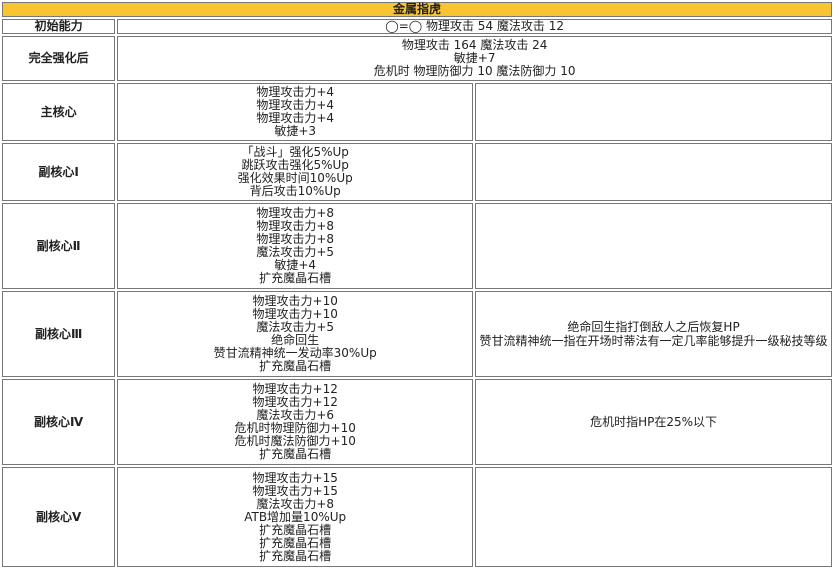  I want to click on note-line: 危机时指HP在25%以下, so click(654, 422).